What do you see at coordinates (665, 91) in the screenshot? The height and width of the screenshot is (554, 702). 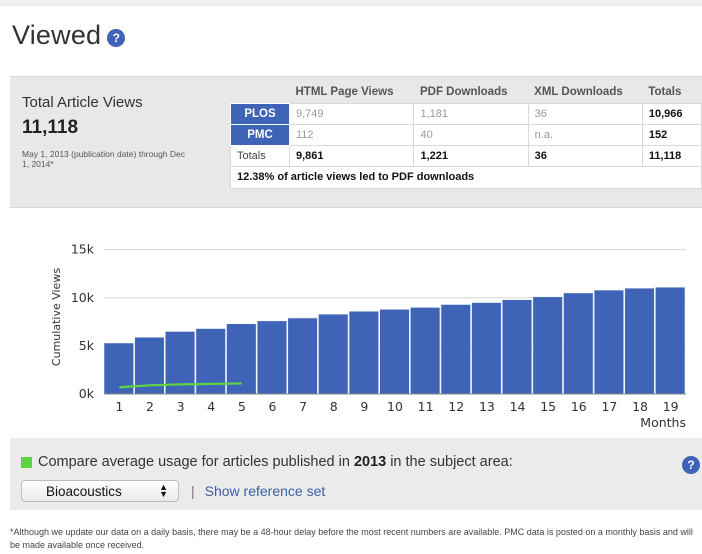 I see `column-header: Totals` at bounding box center [665, 91].